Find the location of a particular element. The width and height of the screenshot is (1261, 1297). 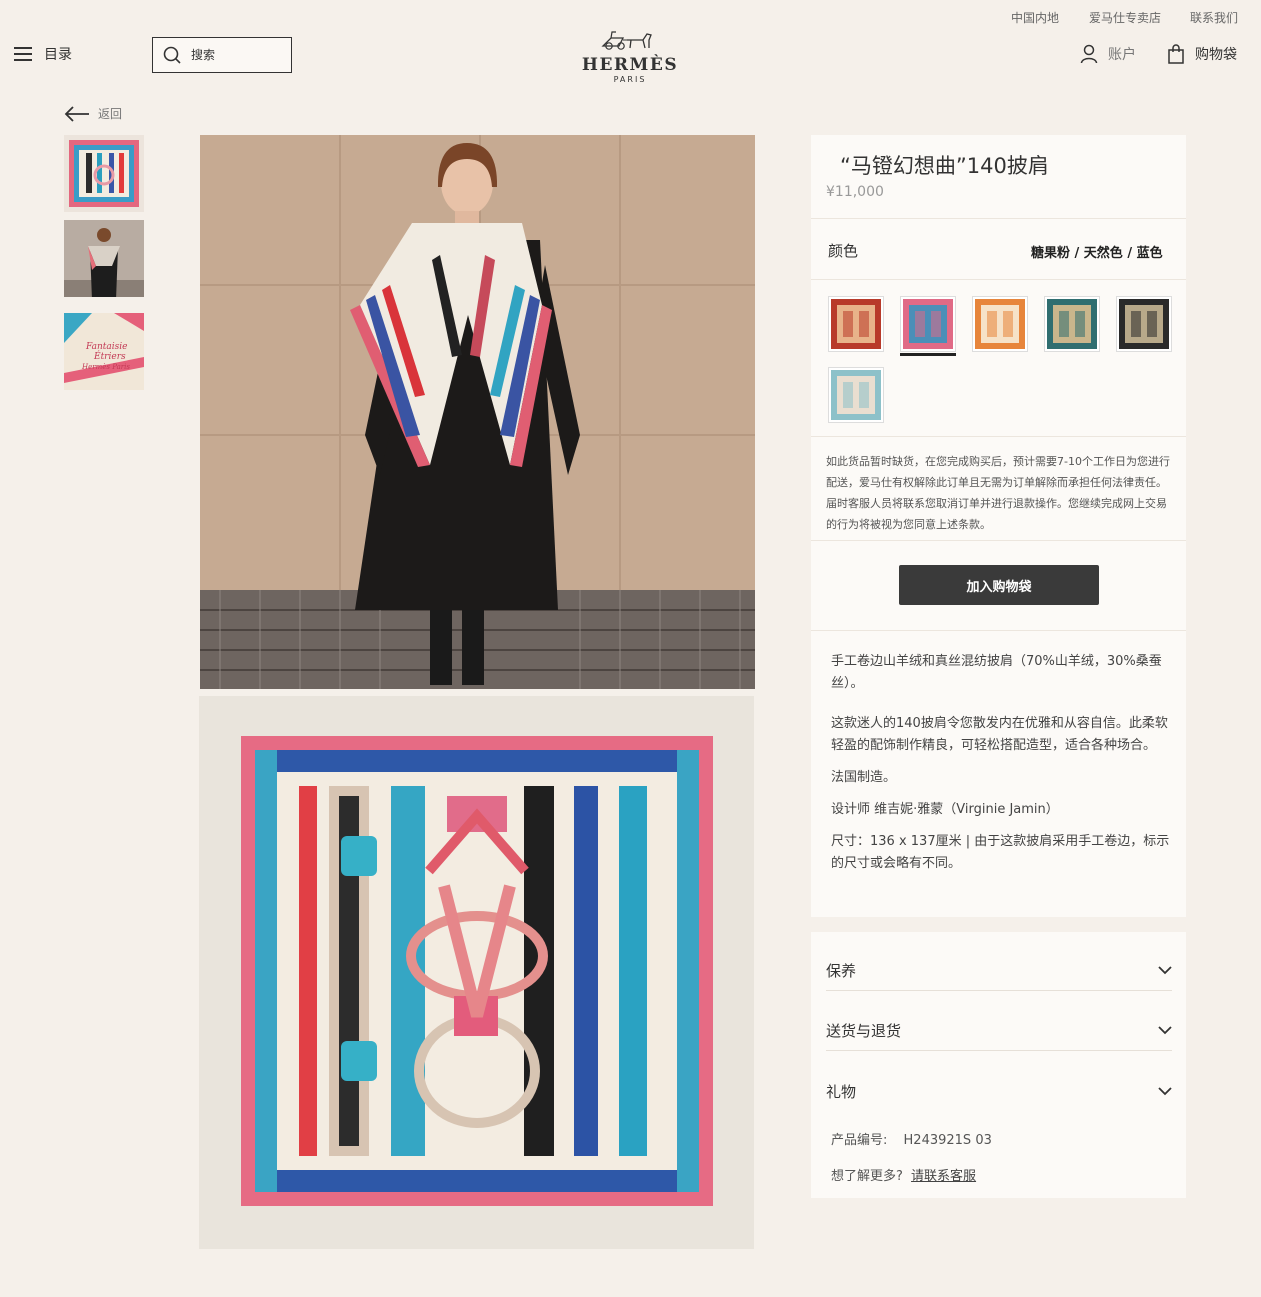

bag-button: 购物袋 is located at coordinates (1202, 54).